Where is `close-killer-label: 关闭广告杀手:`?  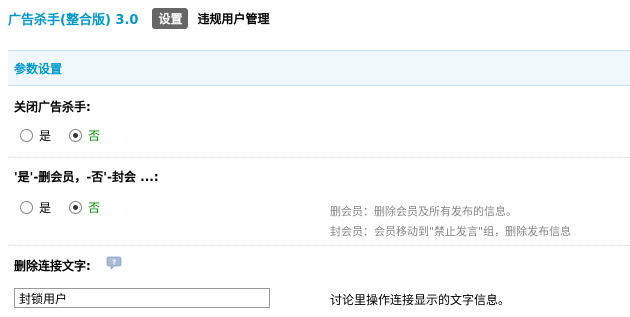
close-killer-label: 关闭广告杀手: is located at coordinates (52, 107).